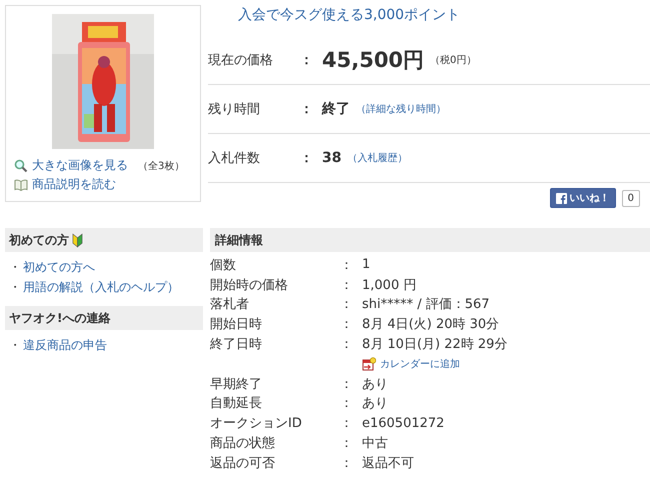 This screenshot has height=485, width=650. Describe the element at coordinates (631, 198) in the screenshot. I see `like-count: 0` at that location.